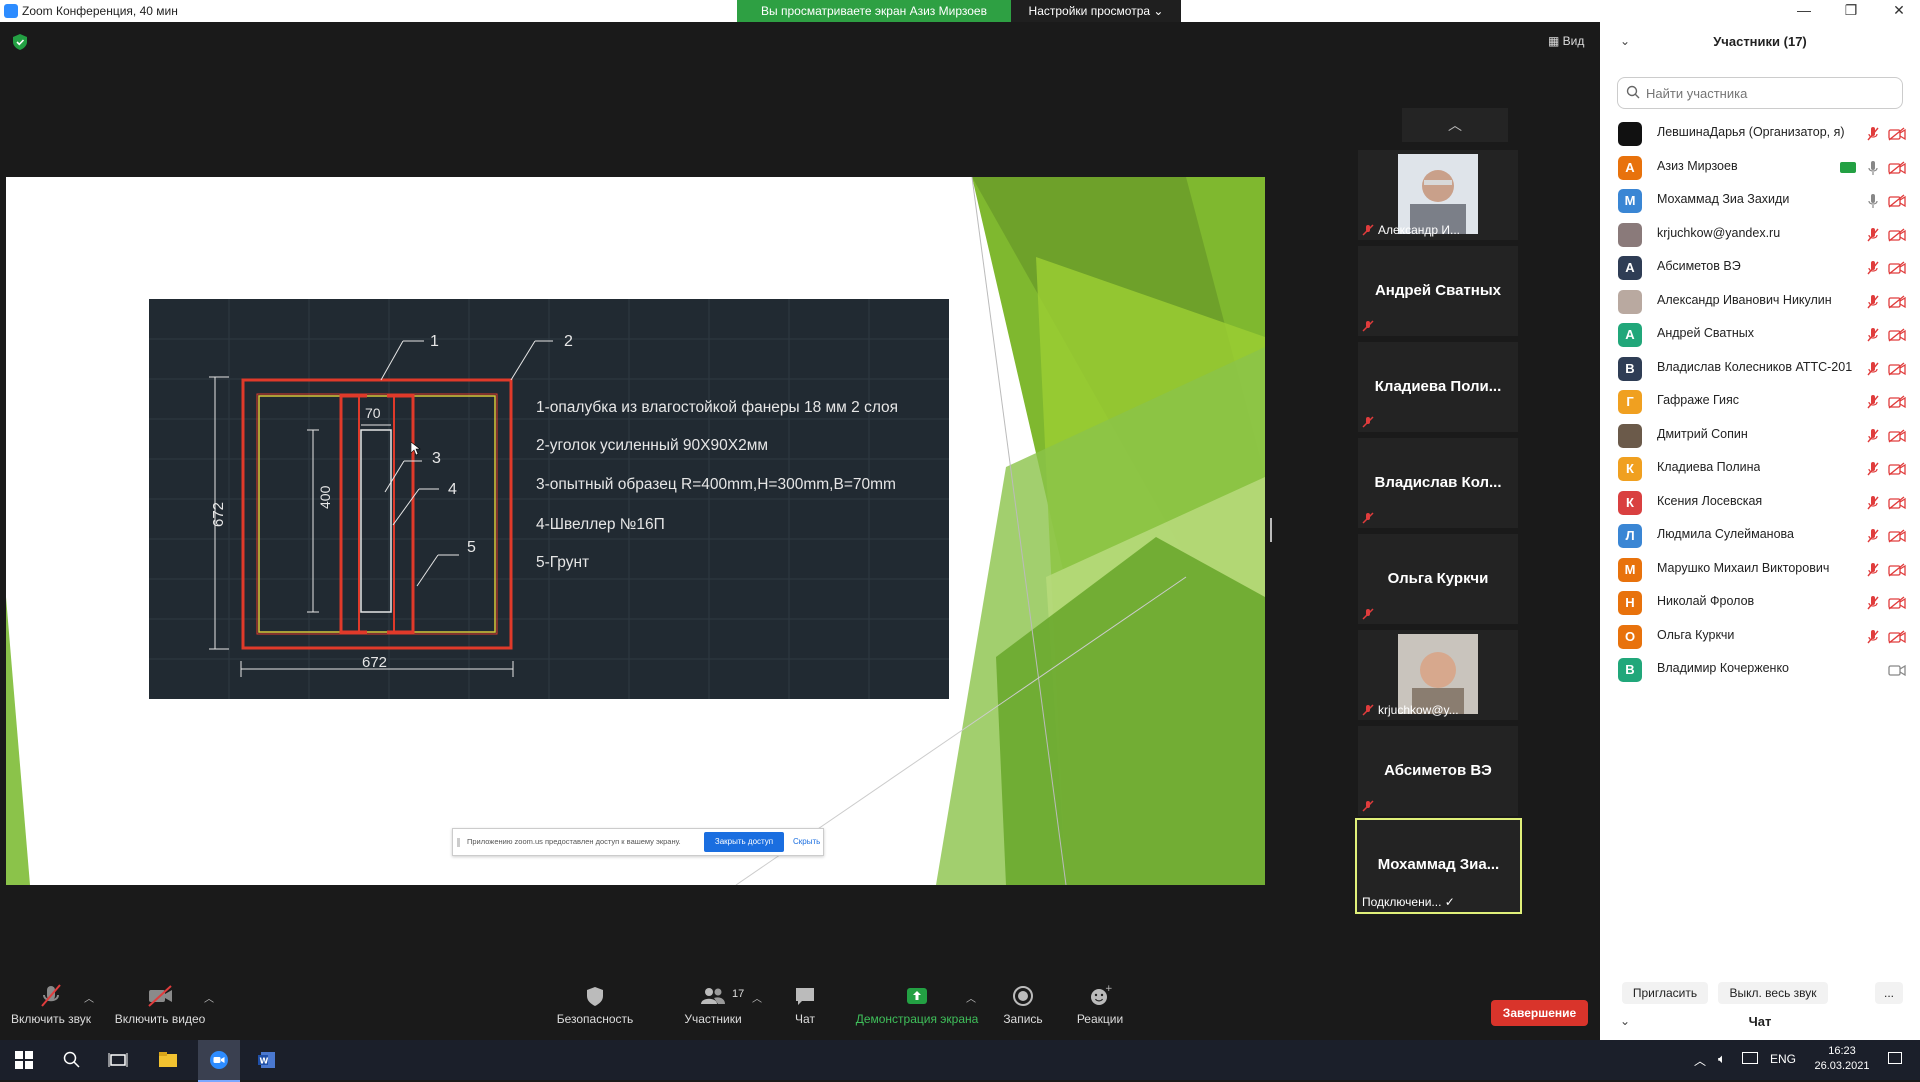 The height and width of the screenshot is (1082, 1920). Describe the element at coordinates (219, 1061) in the screenshot. I see `zoom-taskbar-button` at that location.